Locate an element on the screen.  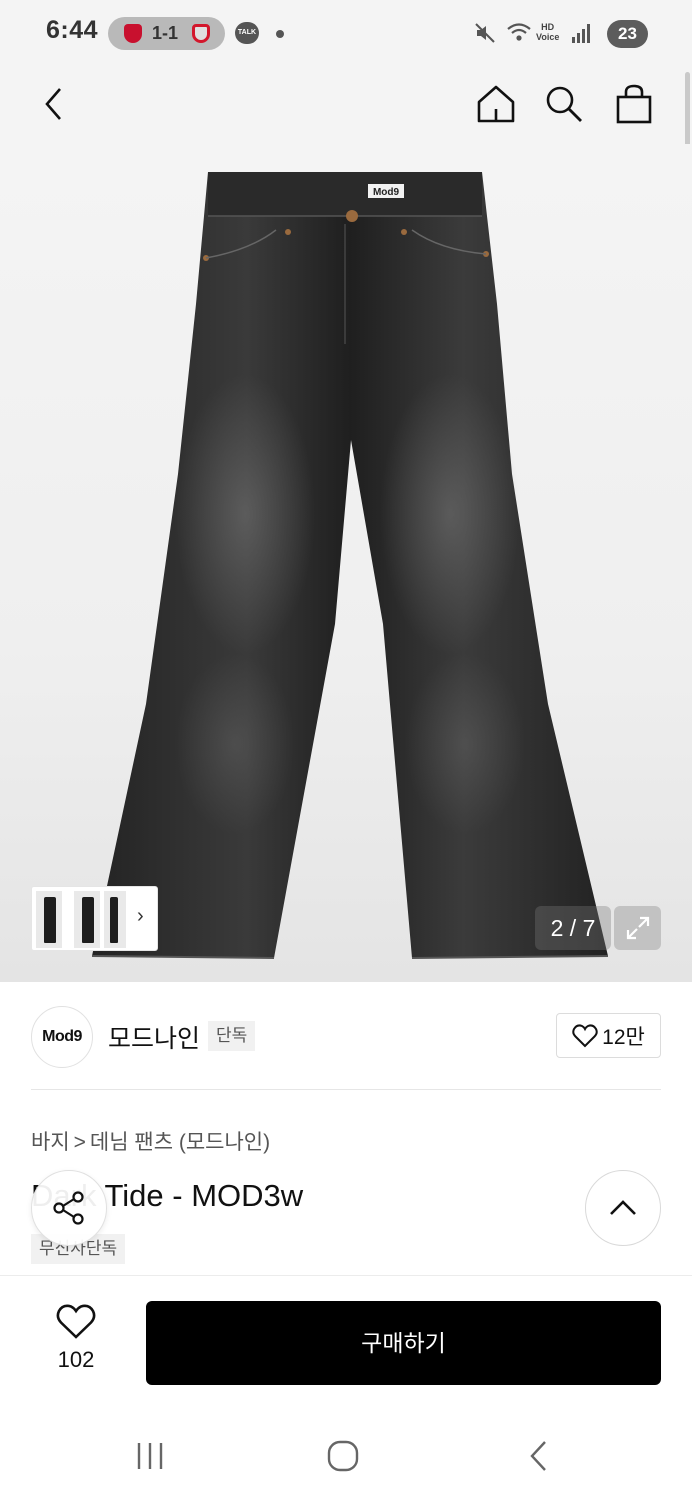
talk-notification-icon: TALK is located at coordinates (247, 33).